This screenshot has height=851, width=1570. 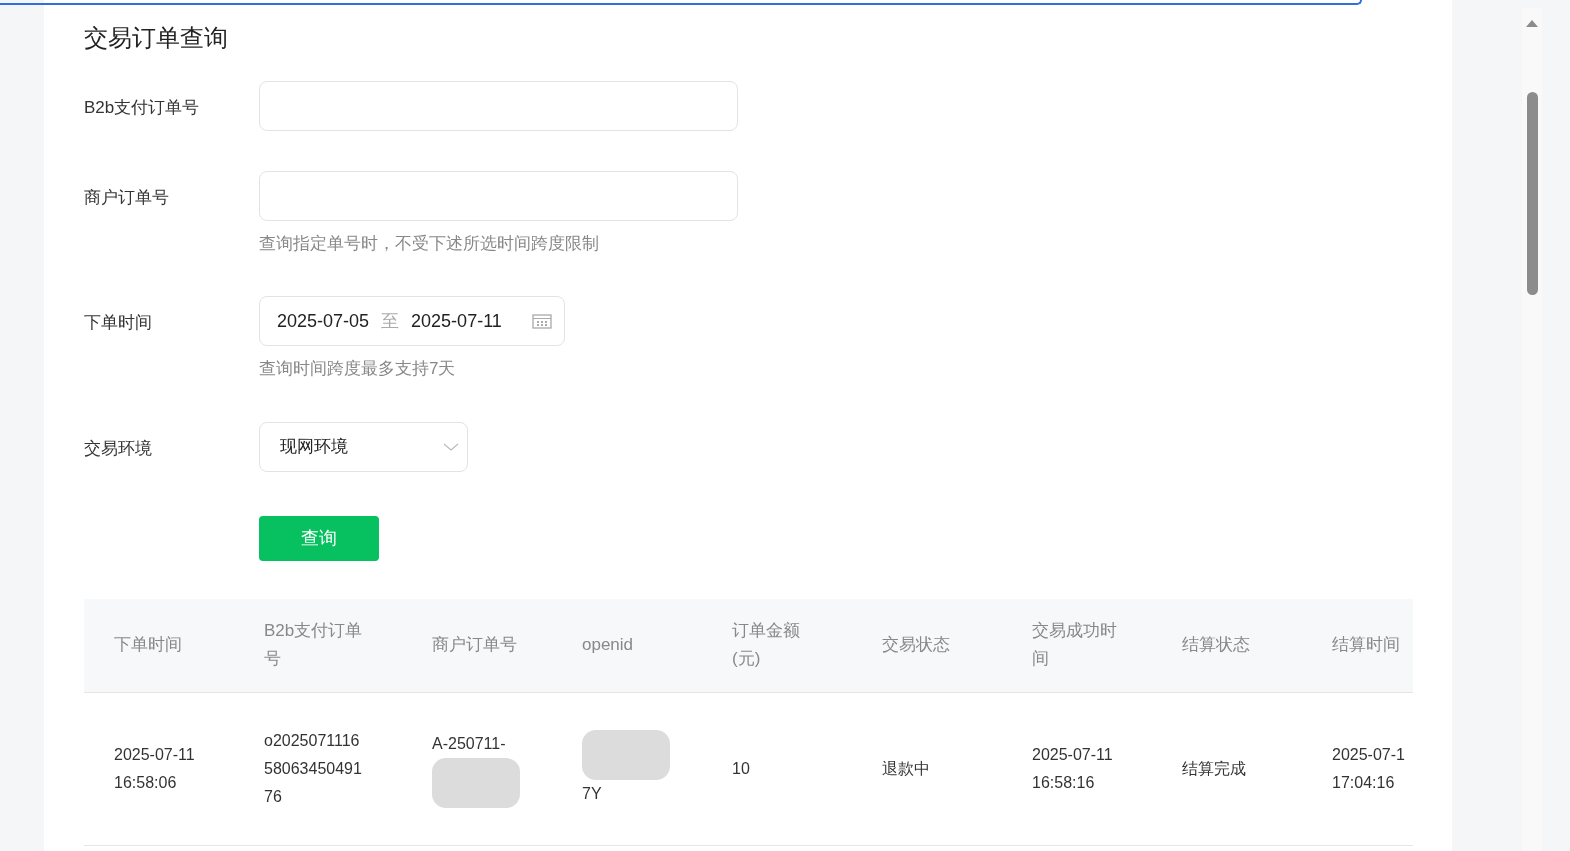 What do you see at coordinates (1077, 645) in the screenshot?
I see `column-header: 交易成功时间` at bounding box center [1077, 645].